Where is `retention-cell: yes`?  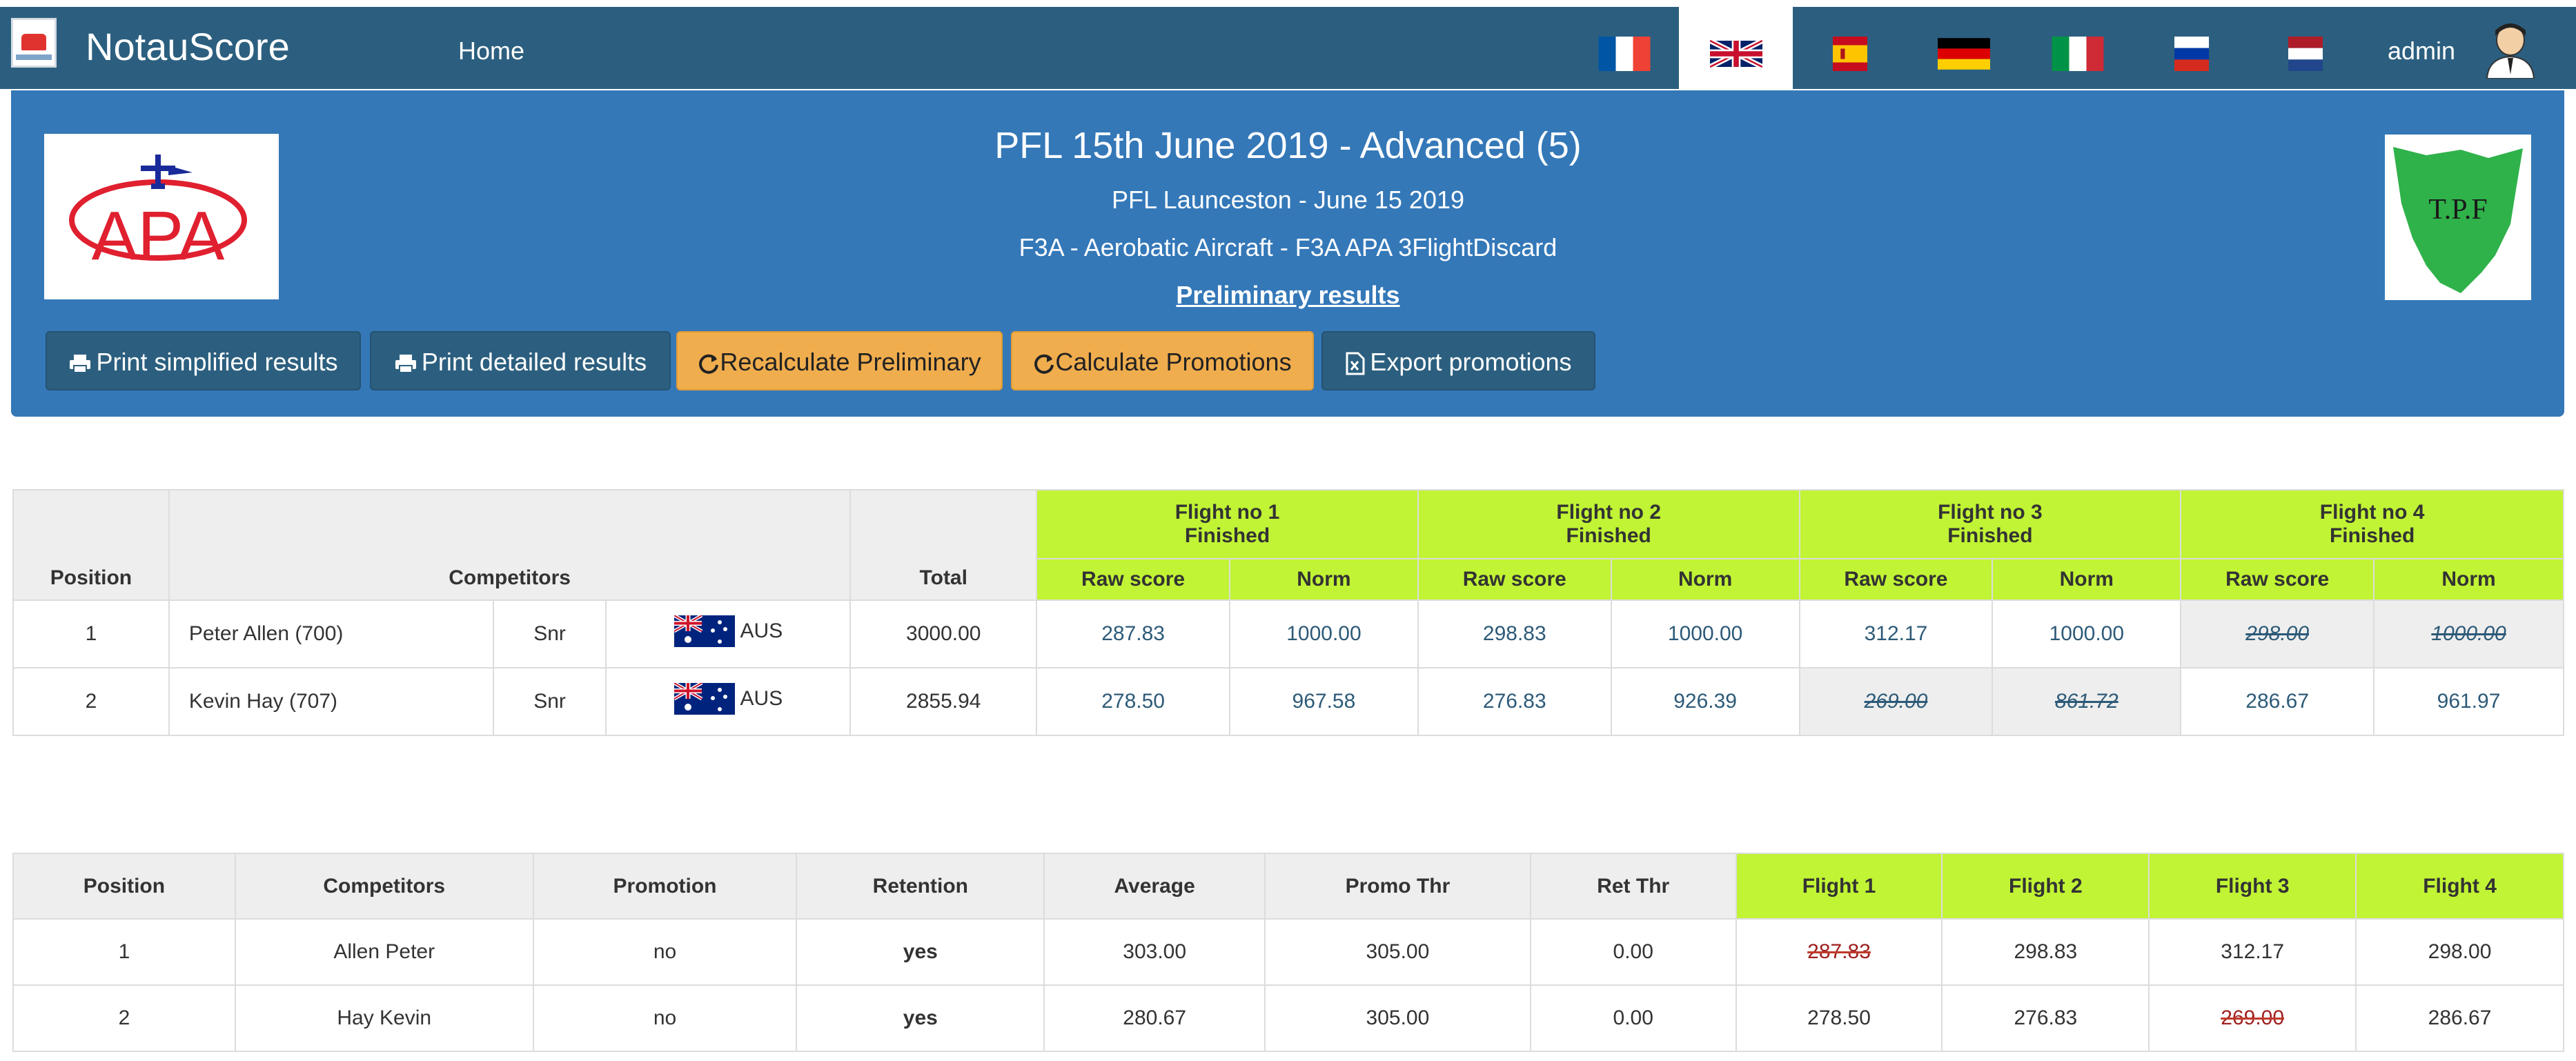 retention-cell: yes is located at coordinates (920, 952).